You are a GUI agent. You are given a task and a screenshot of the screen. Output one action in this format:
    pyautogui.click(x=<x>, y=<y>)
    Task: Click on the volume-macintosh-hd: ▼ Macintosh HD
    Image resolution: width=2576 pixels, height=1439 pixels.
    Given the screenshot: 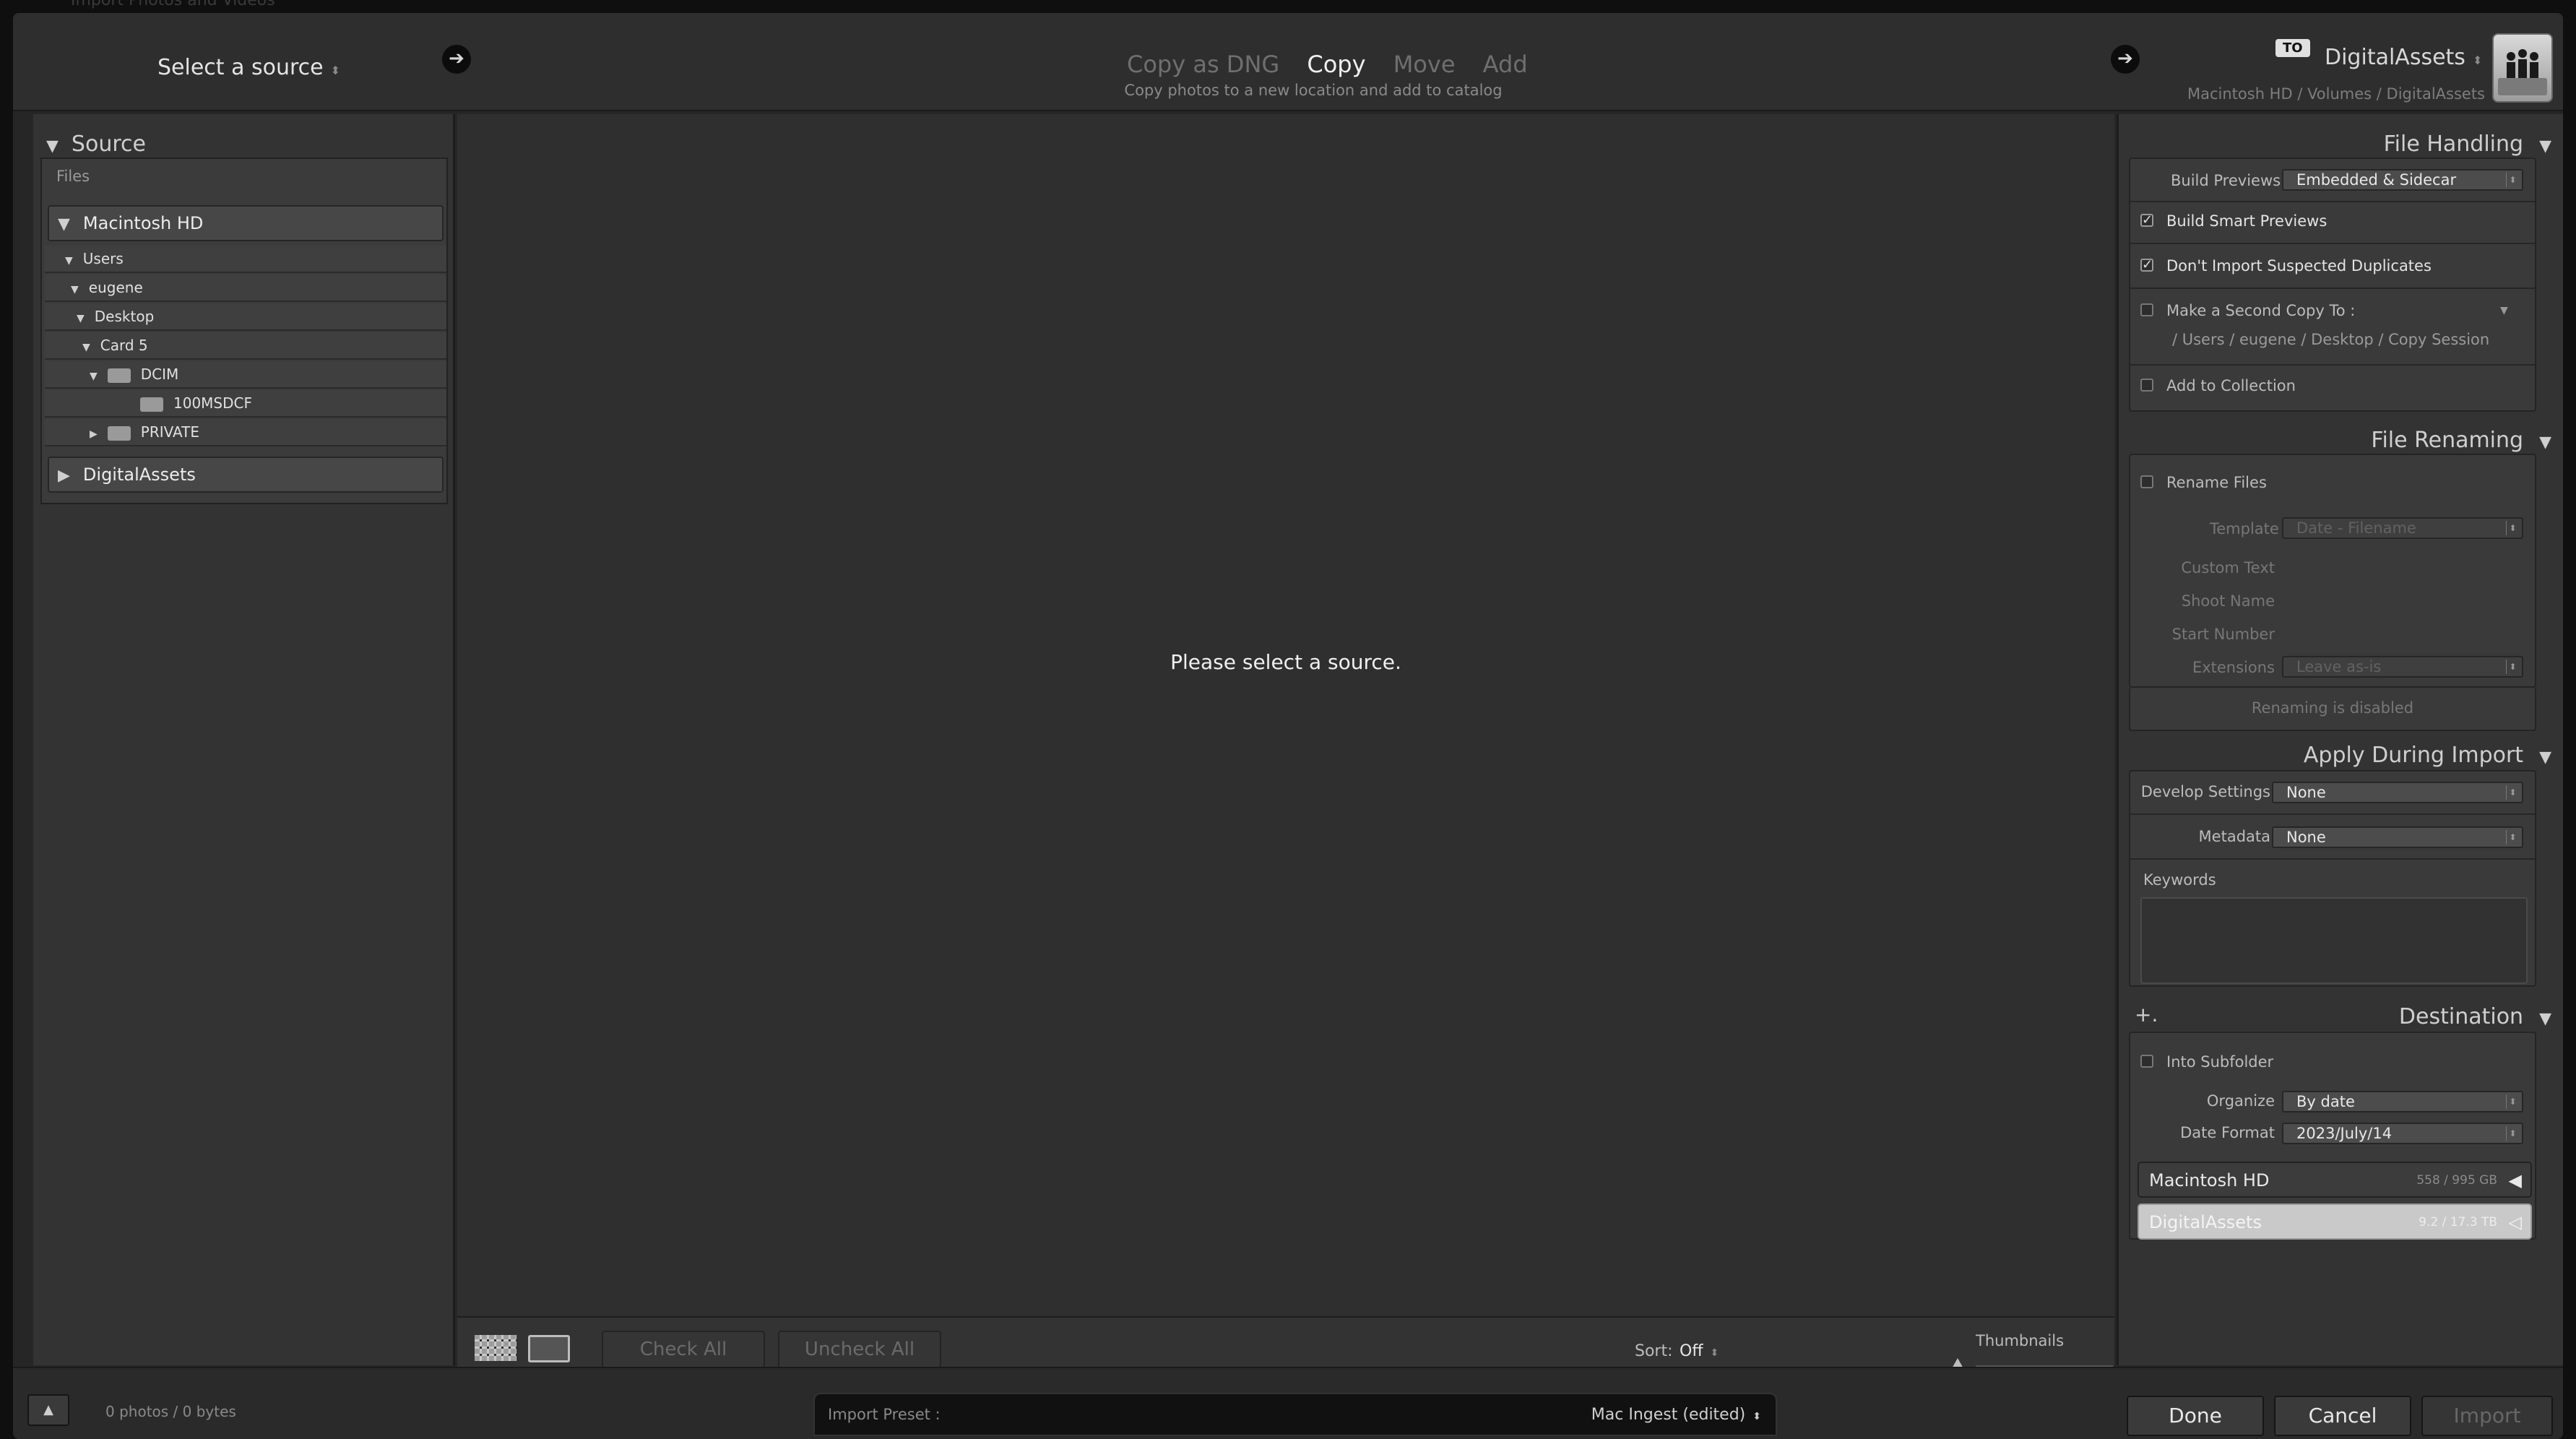 What is the action you would take?
    pyautogui.click(x=246, y=223)
    